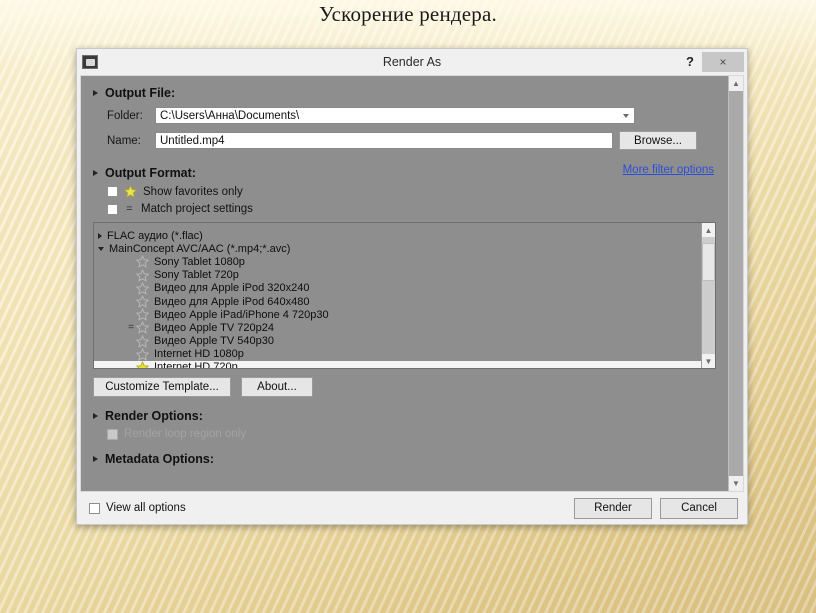 The width and height of the screenshot is (816, 613). Describe the element at coordinates (192, 140) in the screenshot. I see `filename-value: Untitled.mp4` at that location.